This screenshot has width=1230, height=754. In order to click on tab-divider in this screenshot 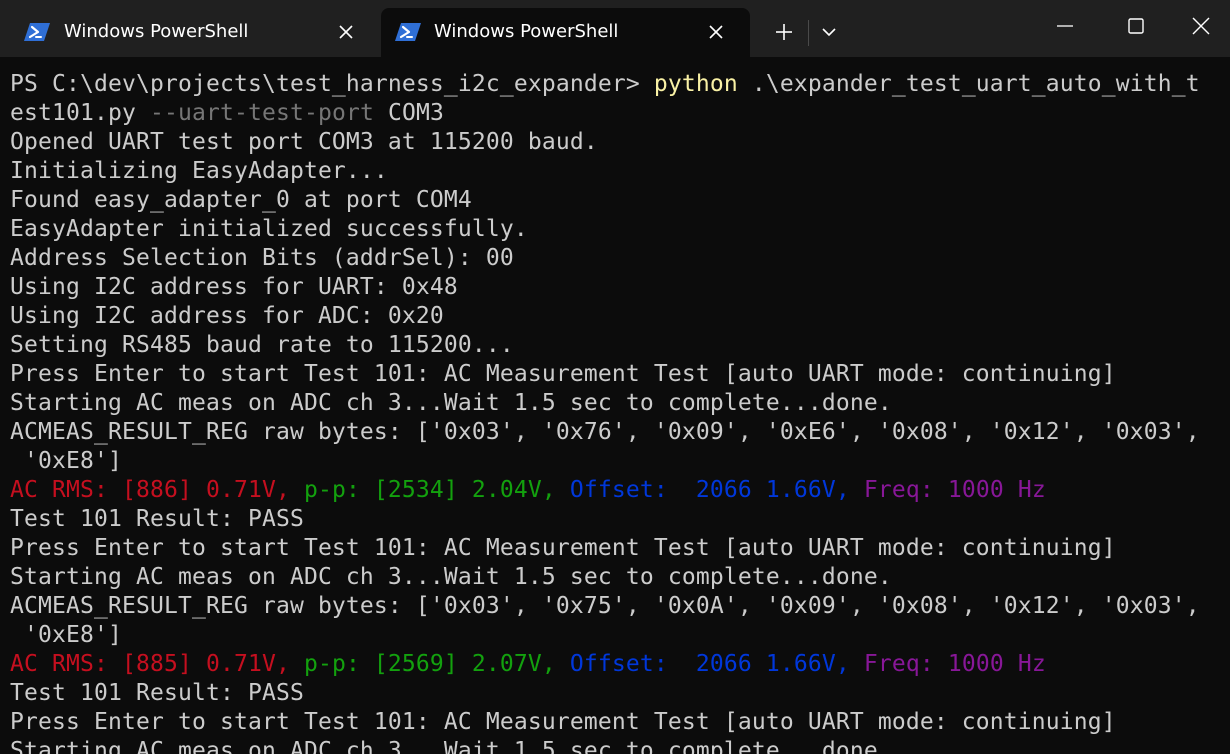, I will do `click(808, 33)`.